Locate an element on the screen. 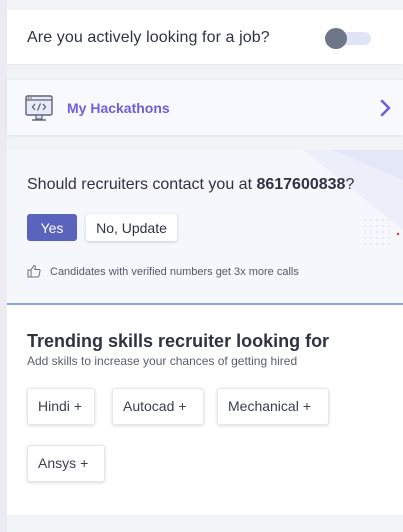  contact-question-prefix: Should recruiters contact you at is located at coordinates (142, 184).